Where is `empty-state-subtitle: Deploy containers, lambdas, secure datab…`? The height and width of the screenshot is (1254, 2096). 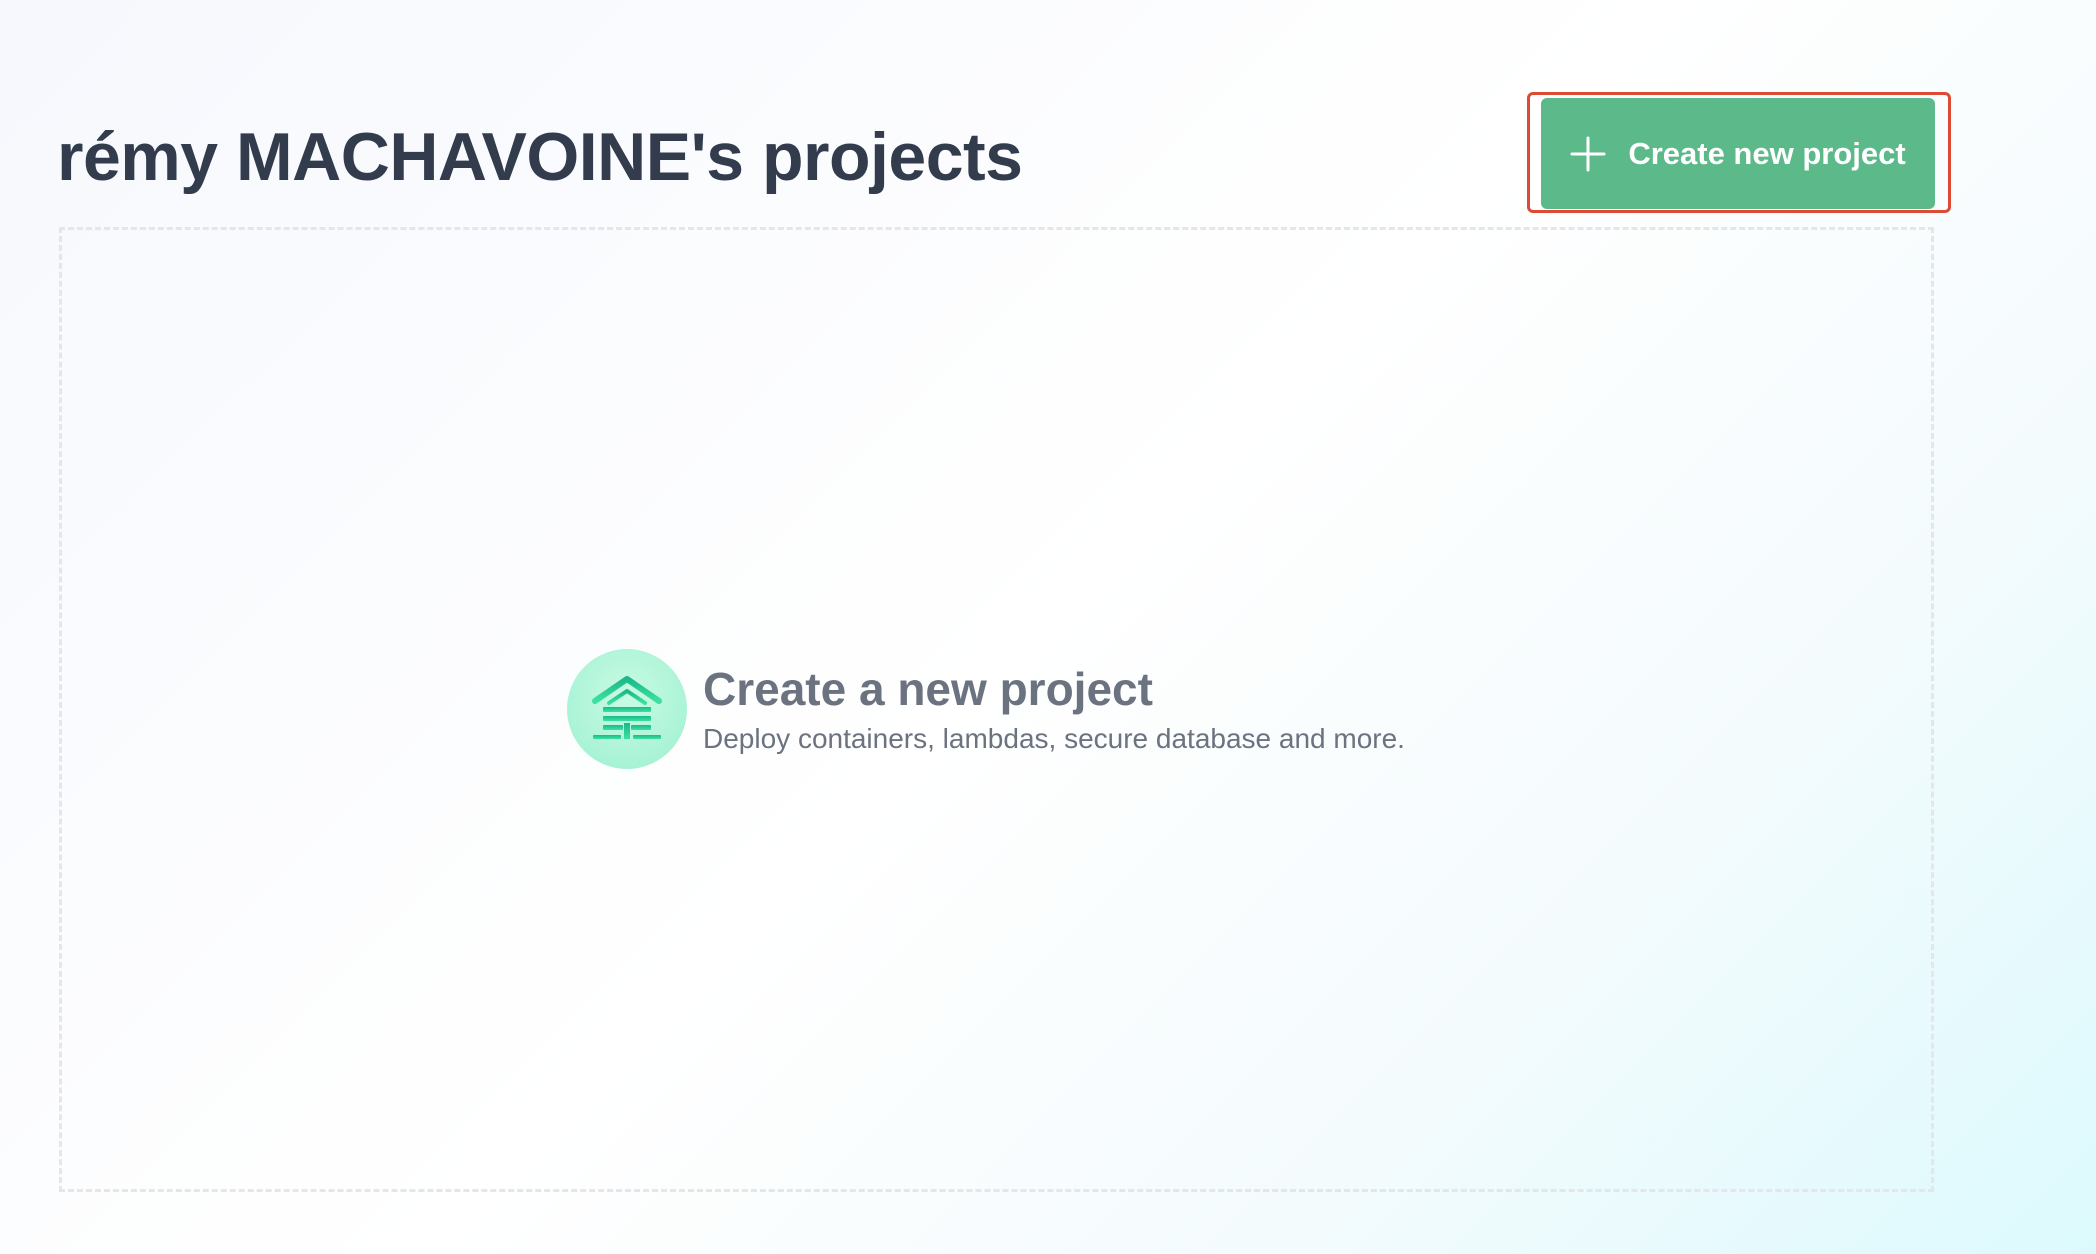
empty-state-subtitle: Deploy containers, lambdas, secure datab… is located at coordinates (1054, 738).